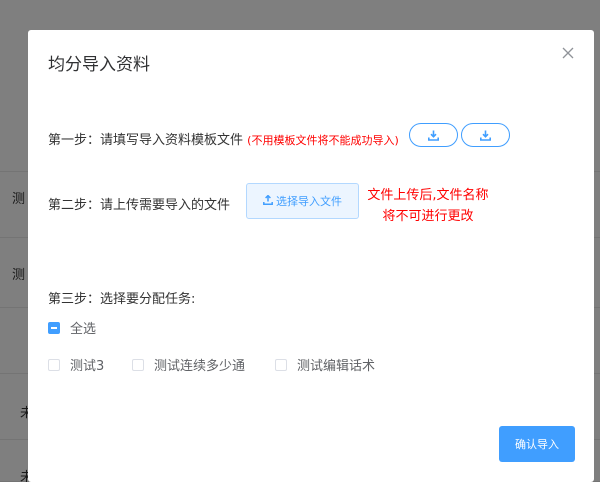  What do you see at coordinates (428, 206) in the screenshot?
I see `upload-note: 文件上传后,文件名称 将不可进行更改` at bounding box center [428, 206].